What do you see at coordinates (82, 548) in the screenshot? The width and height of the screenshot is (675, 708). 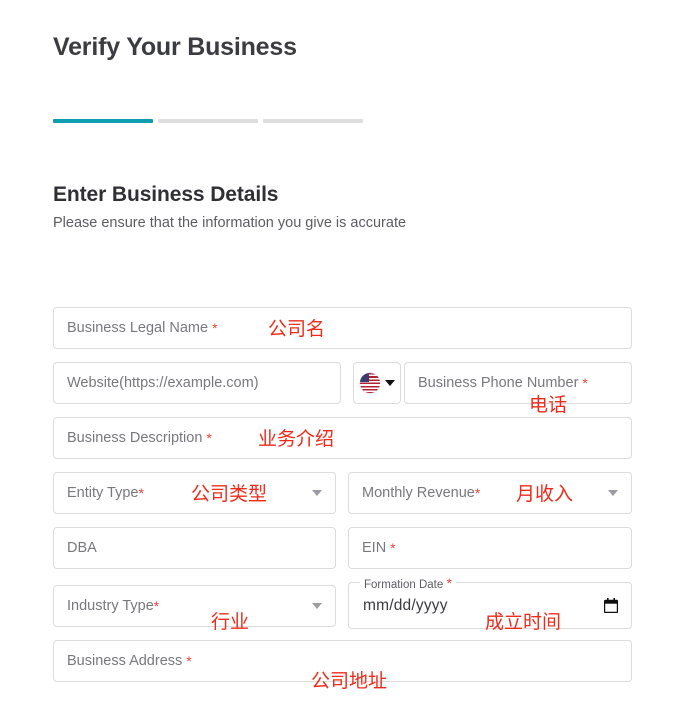 I see `dba-placeholder: DBA` at bounding box center [82, 548].